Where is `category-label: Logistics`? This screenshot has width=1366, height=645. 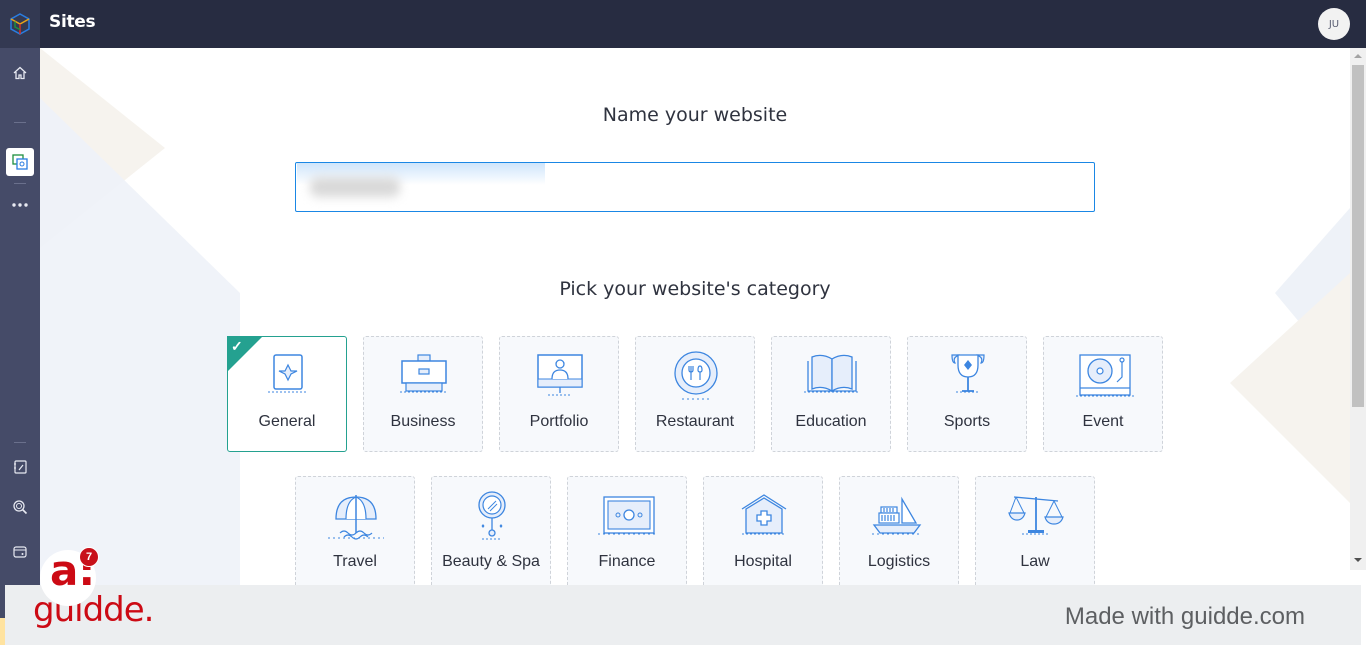 category-label: Logistics is located at coordinates (899, 561).